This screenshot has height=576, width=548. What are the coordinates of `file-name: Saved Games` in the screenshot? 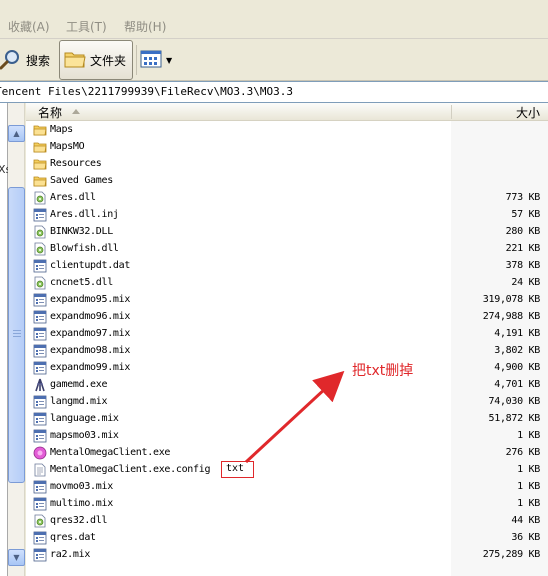 It's located at (81, 180).